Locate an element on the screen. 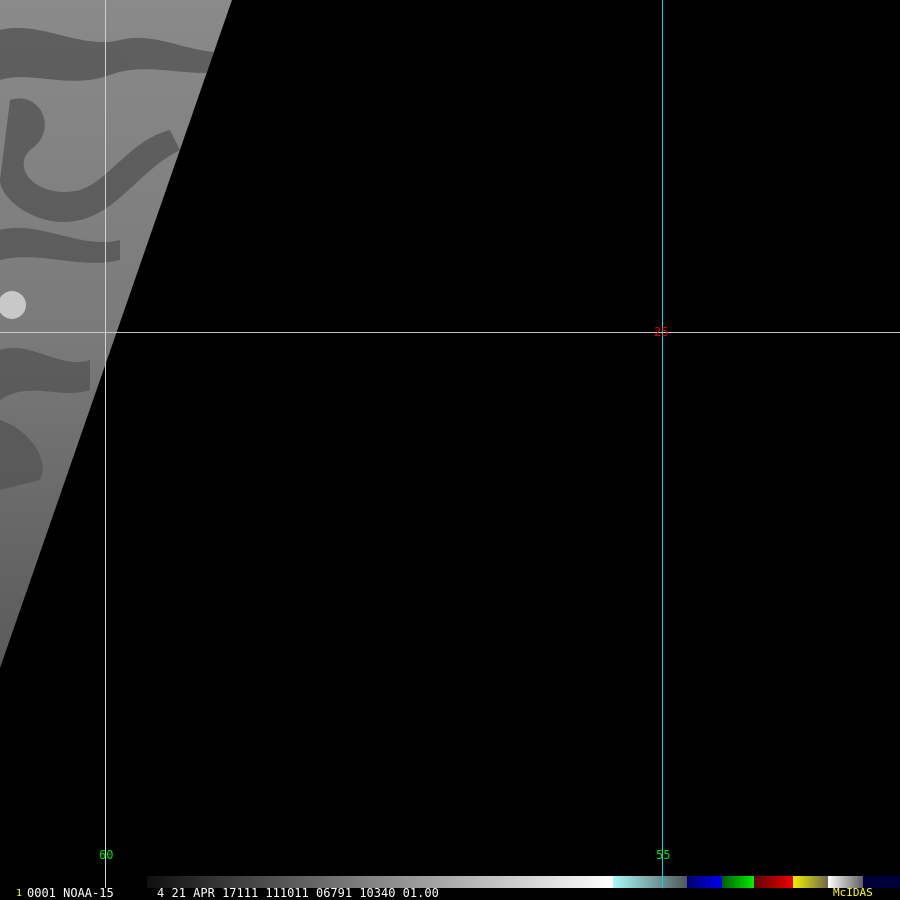 The image size is (900, 900). colorbar-blue is located at coordinates (704, 882).